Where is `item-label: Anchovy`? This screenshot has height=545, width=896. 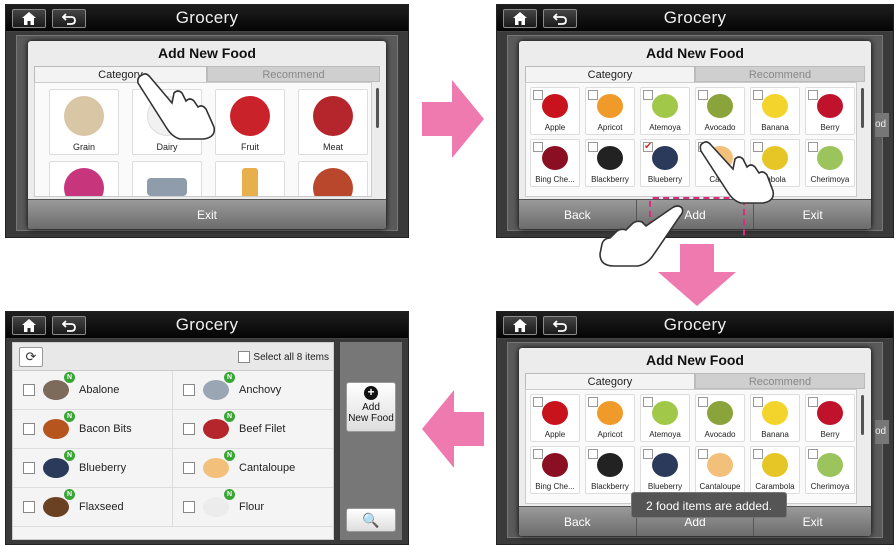 item-label: Anchovy is located at coordinates (260, 390).